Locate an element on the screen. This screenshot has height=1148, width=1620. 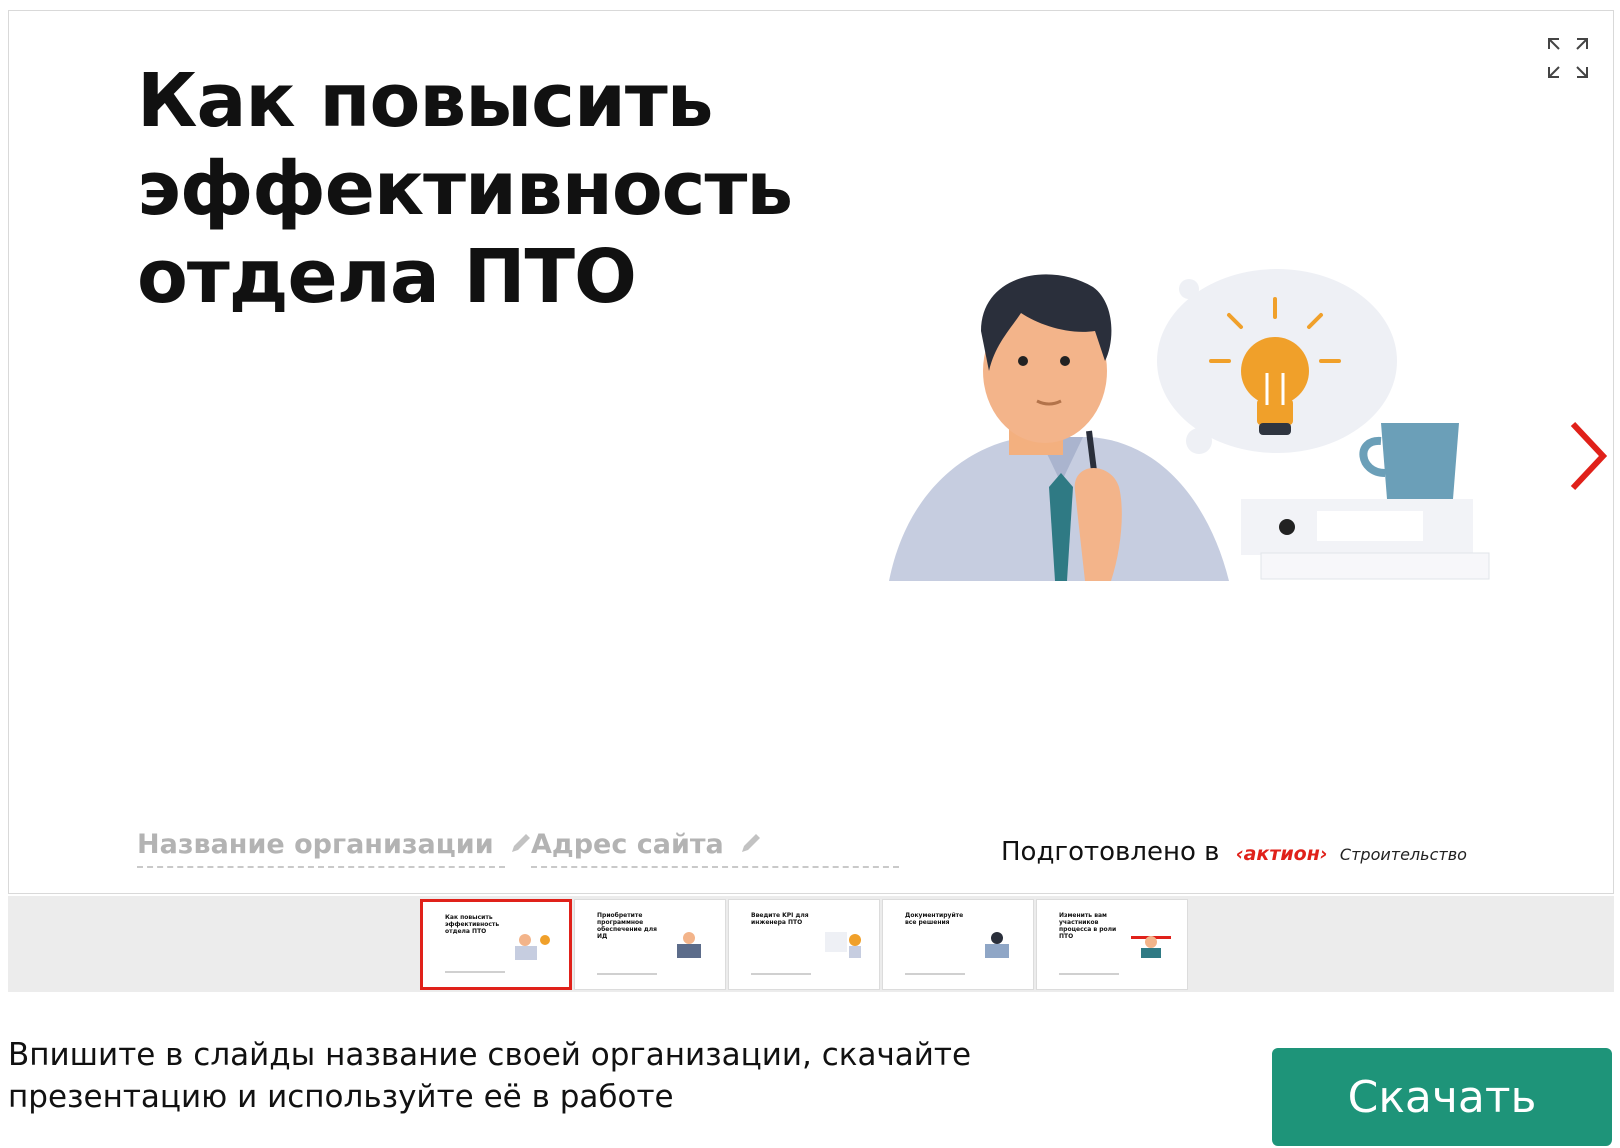
slide-thumbnail-1: Как повысить эффективность отдела ПТО is located at coordinates (496, 944).